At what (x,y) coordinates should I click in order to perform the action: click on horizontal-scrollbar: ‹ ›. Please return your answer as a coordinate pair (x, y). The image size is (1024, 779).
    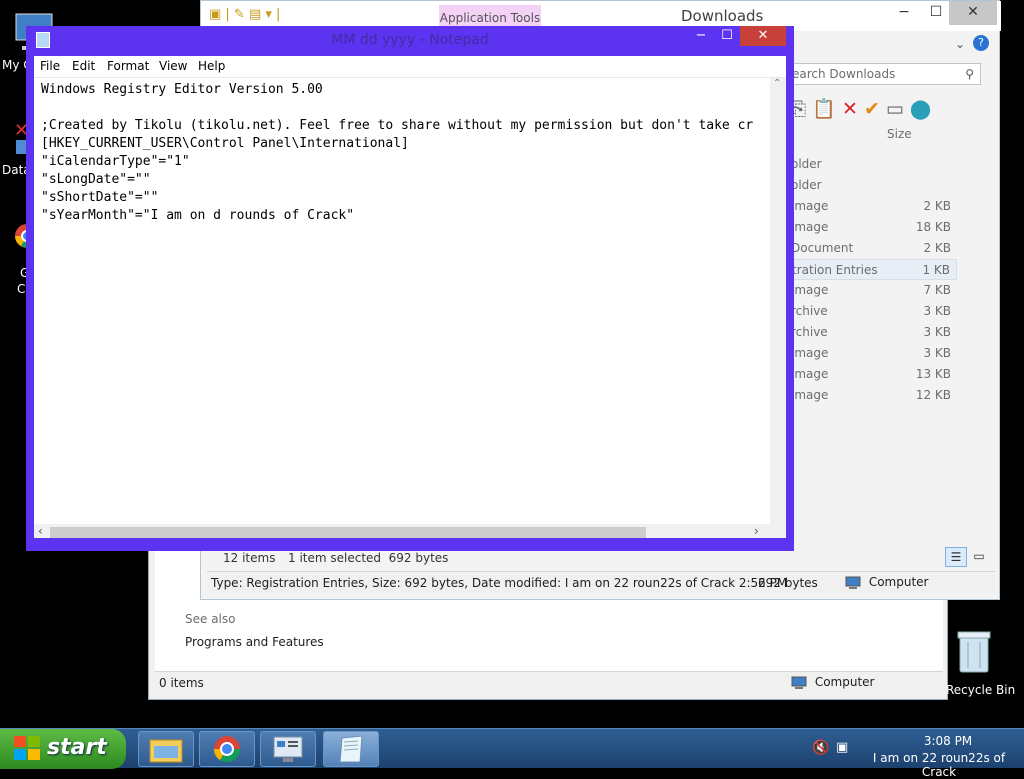
    Looking at the image, I should click on (410, 531).